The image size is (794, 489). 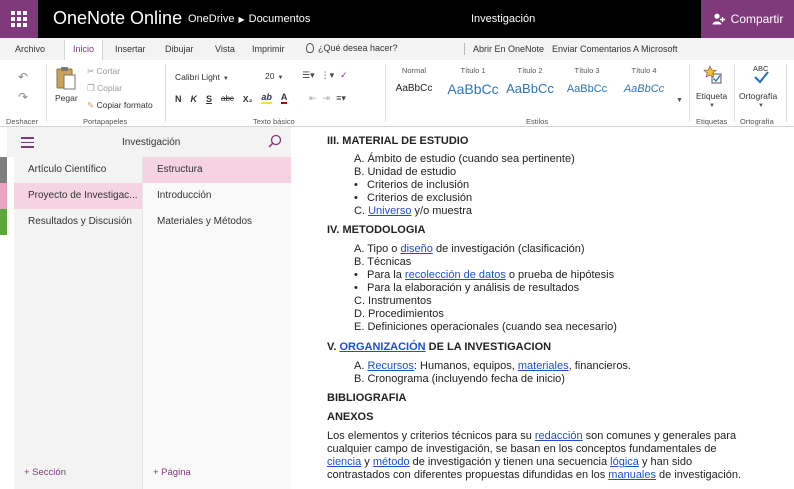 I want to click on style-heading-4: Título 4 AaBbCc, so click(x=644, y=80).